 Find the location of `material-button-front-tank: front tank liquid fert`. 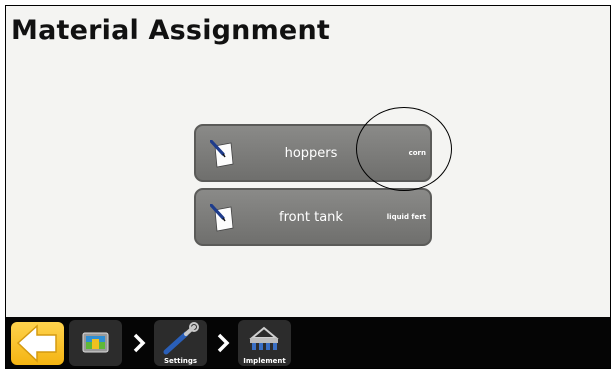

material-button-front-tank: front tank liquid fert is located at coordinates (313, 217).